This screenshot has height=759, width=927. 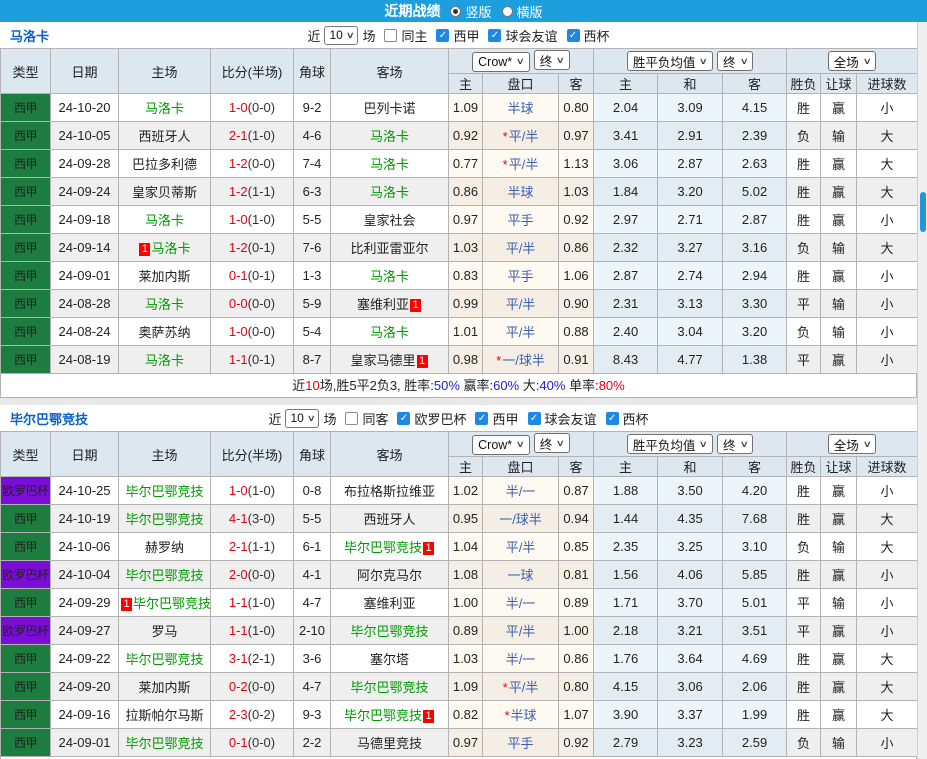 What do you see at coordinates (330, 419) in the screenshot?
I see `games-label: 场` at bounding box center [330, 419].